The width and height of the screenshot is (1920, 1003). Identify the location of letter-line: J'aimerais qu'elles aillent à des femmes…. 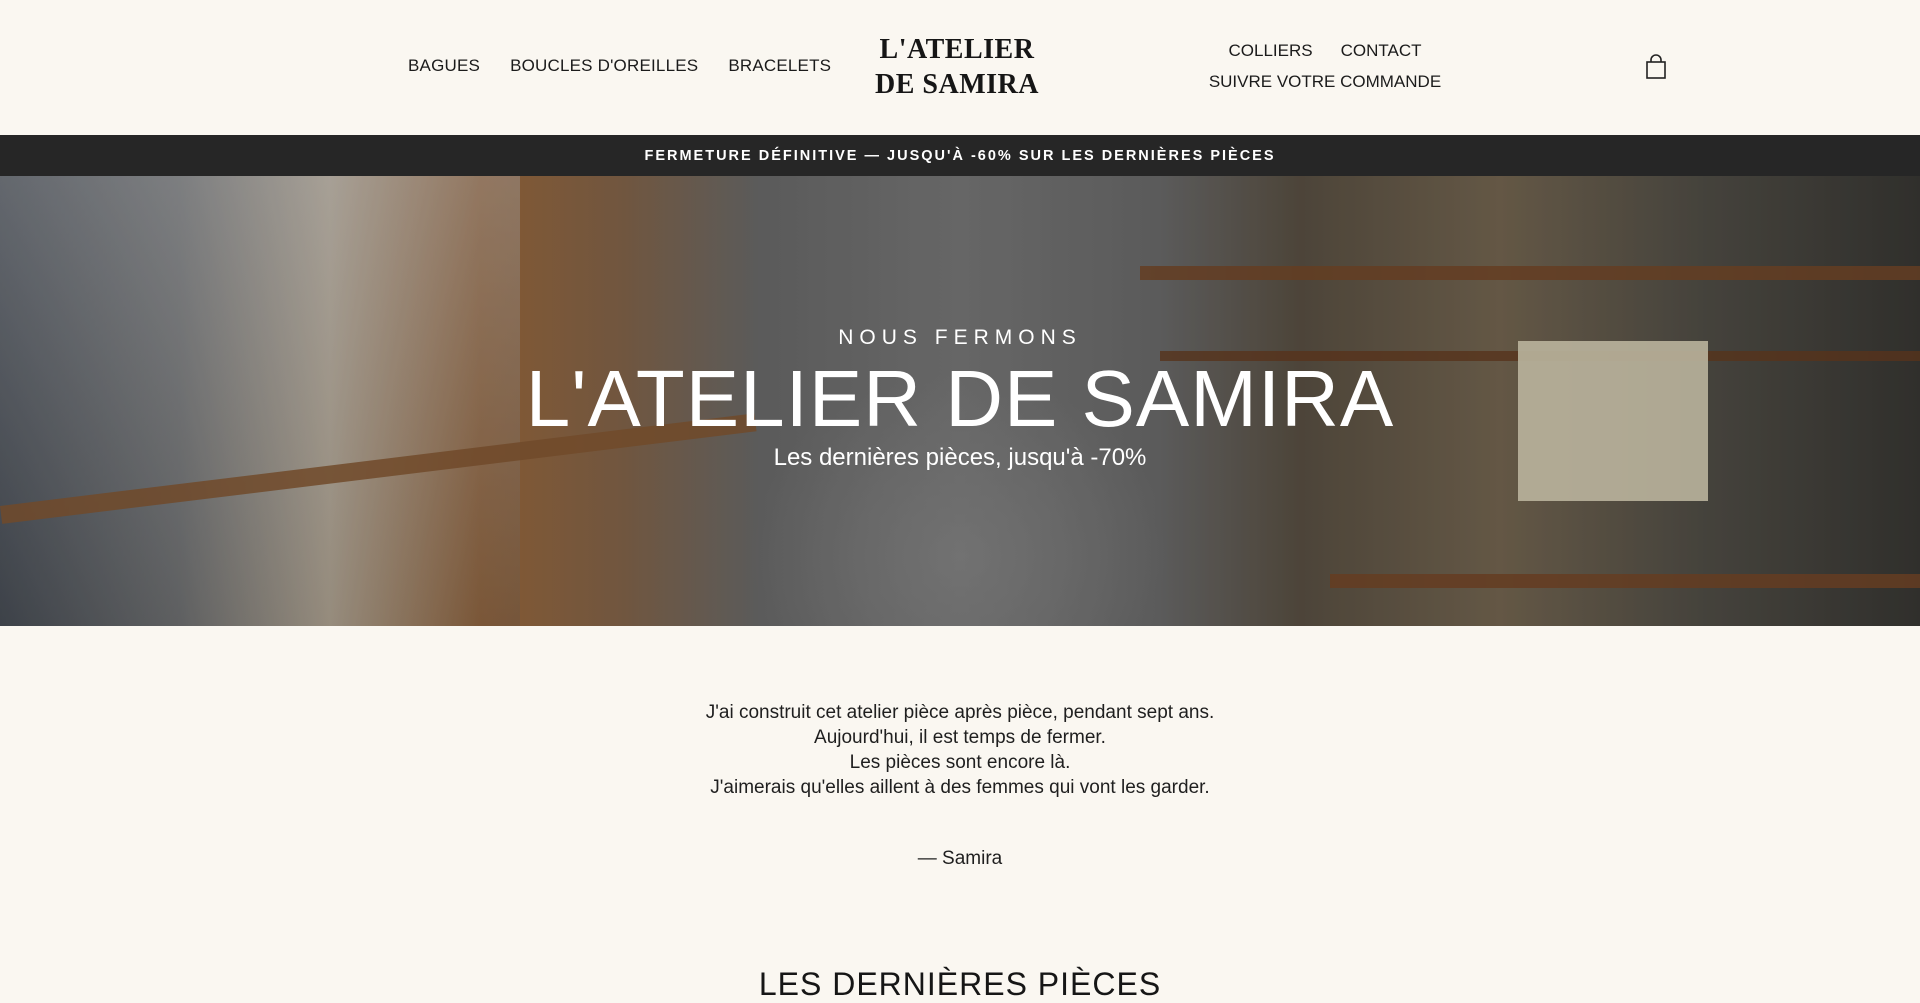
(960, 787).